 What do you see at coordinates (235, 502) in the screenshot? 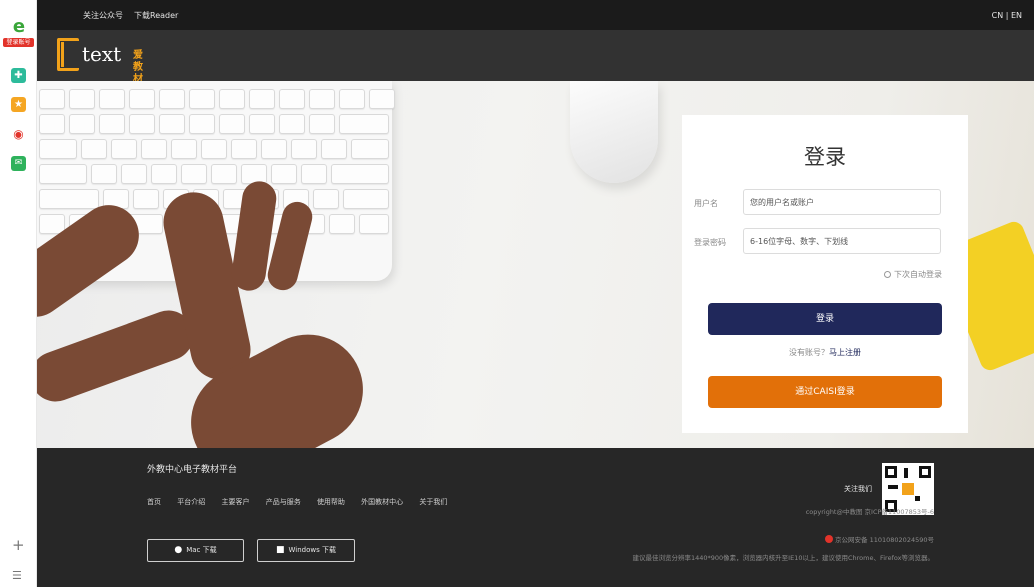
I see `footer-nav-clients: 主要客户` at bounding box center [235, 502].